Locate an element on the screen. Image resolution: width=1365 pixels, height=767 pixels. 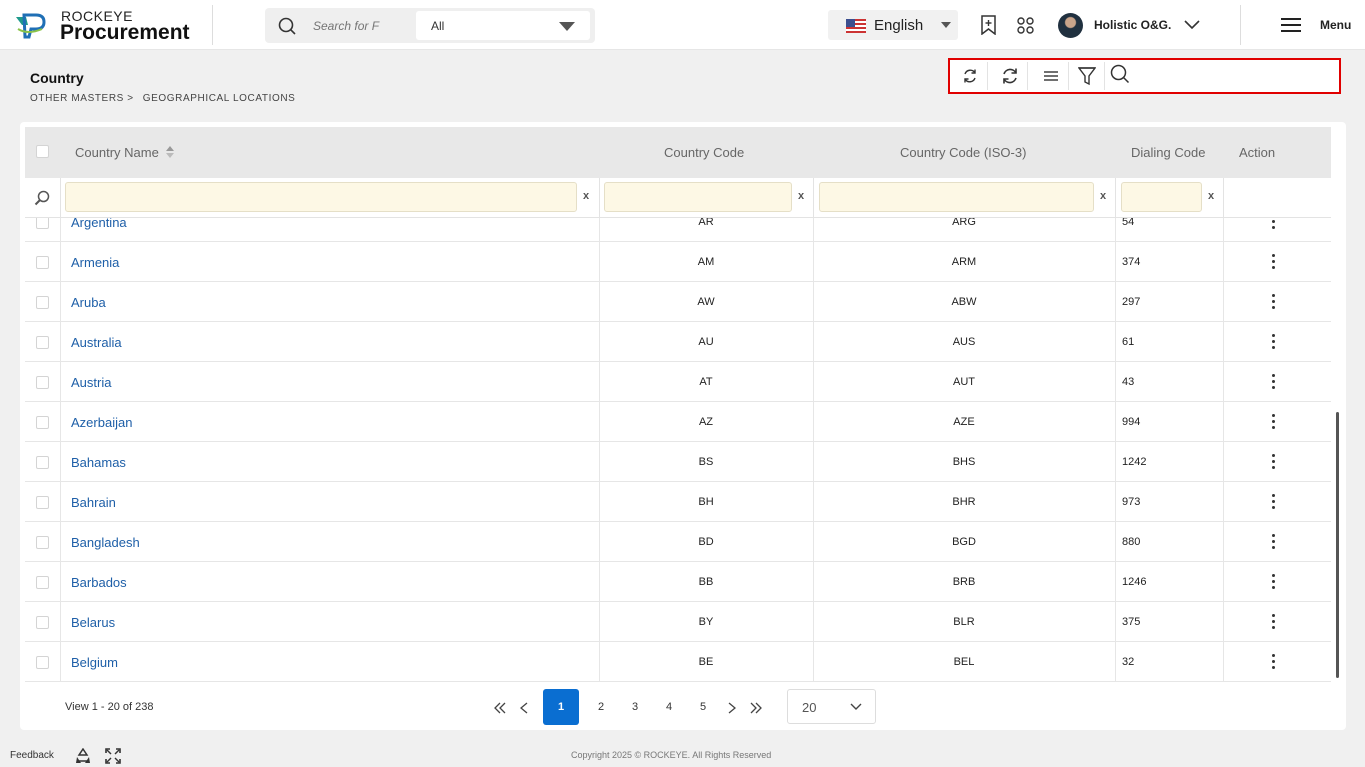
filter-country-code-input is located at coordinates (698, 197).